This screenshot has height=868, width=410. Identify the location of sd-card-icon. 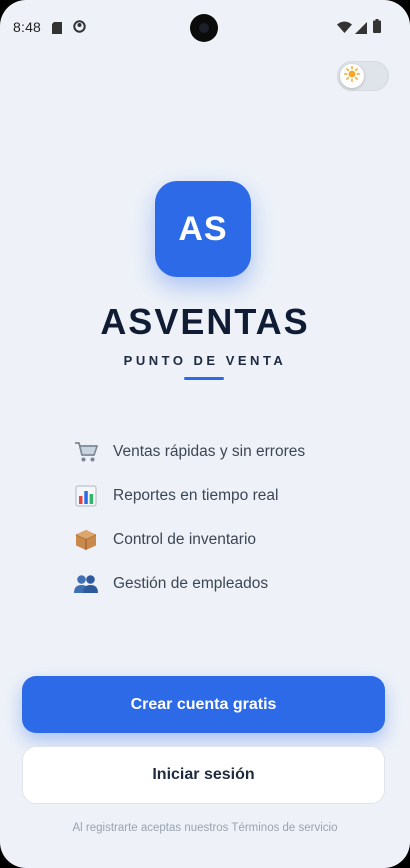
(57, 30).